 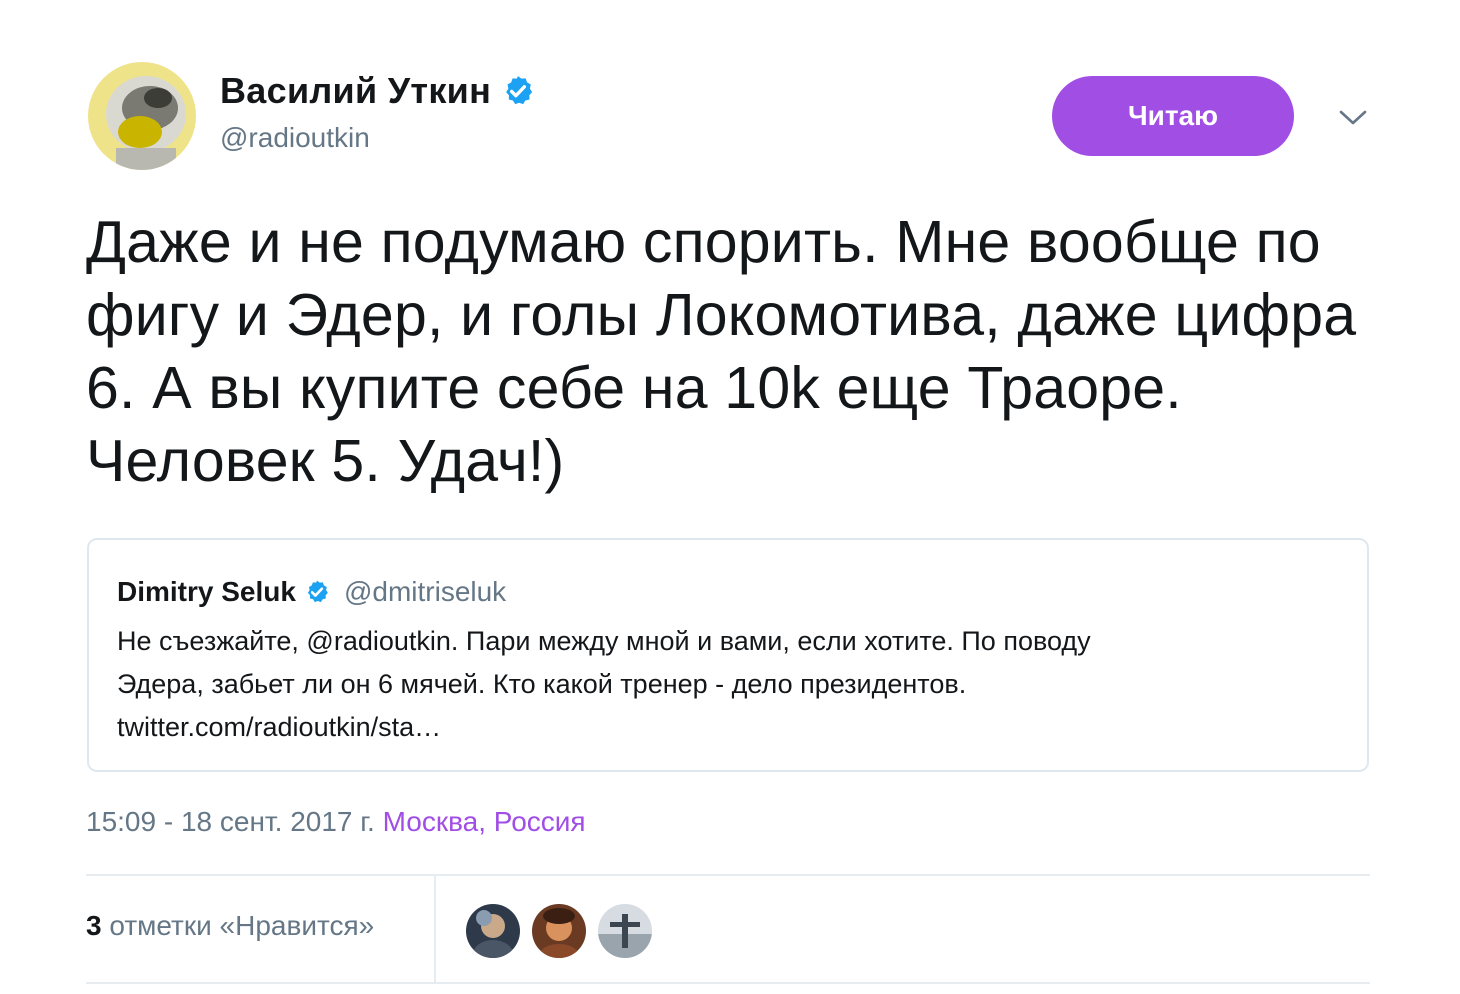 I want to click on tweet-meta: 15:09 - 18 сент. 2017 г. Москва, Россия, so click(x=336, y=822).